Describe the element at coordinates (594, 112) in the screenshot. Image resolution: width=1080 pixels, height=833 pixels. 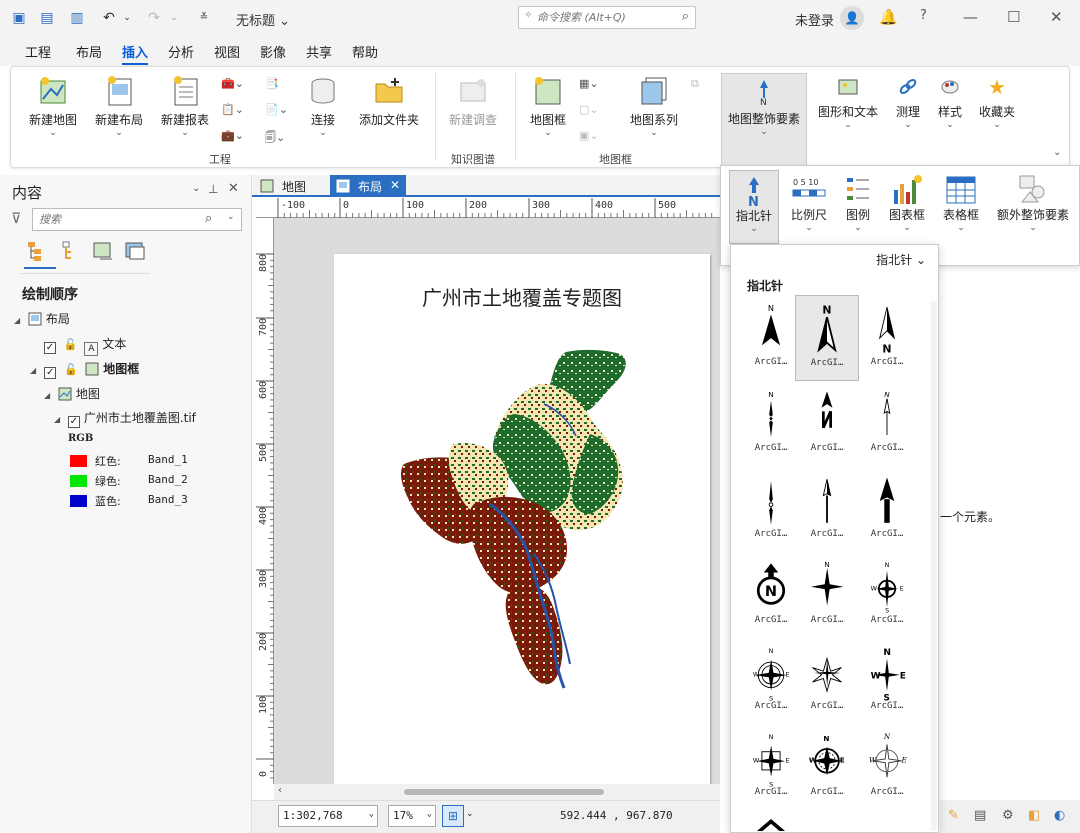
I see `reshape-icon: ▢⌄` at that location.